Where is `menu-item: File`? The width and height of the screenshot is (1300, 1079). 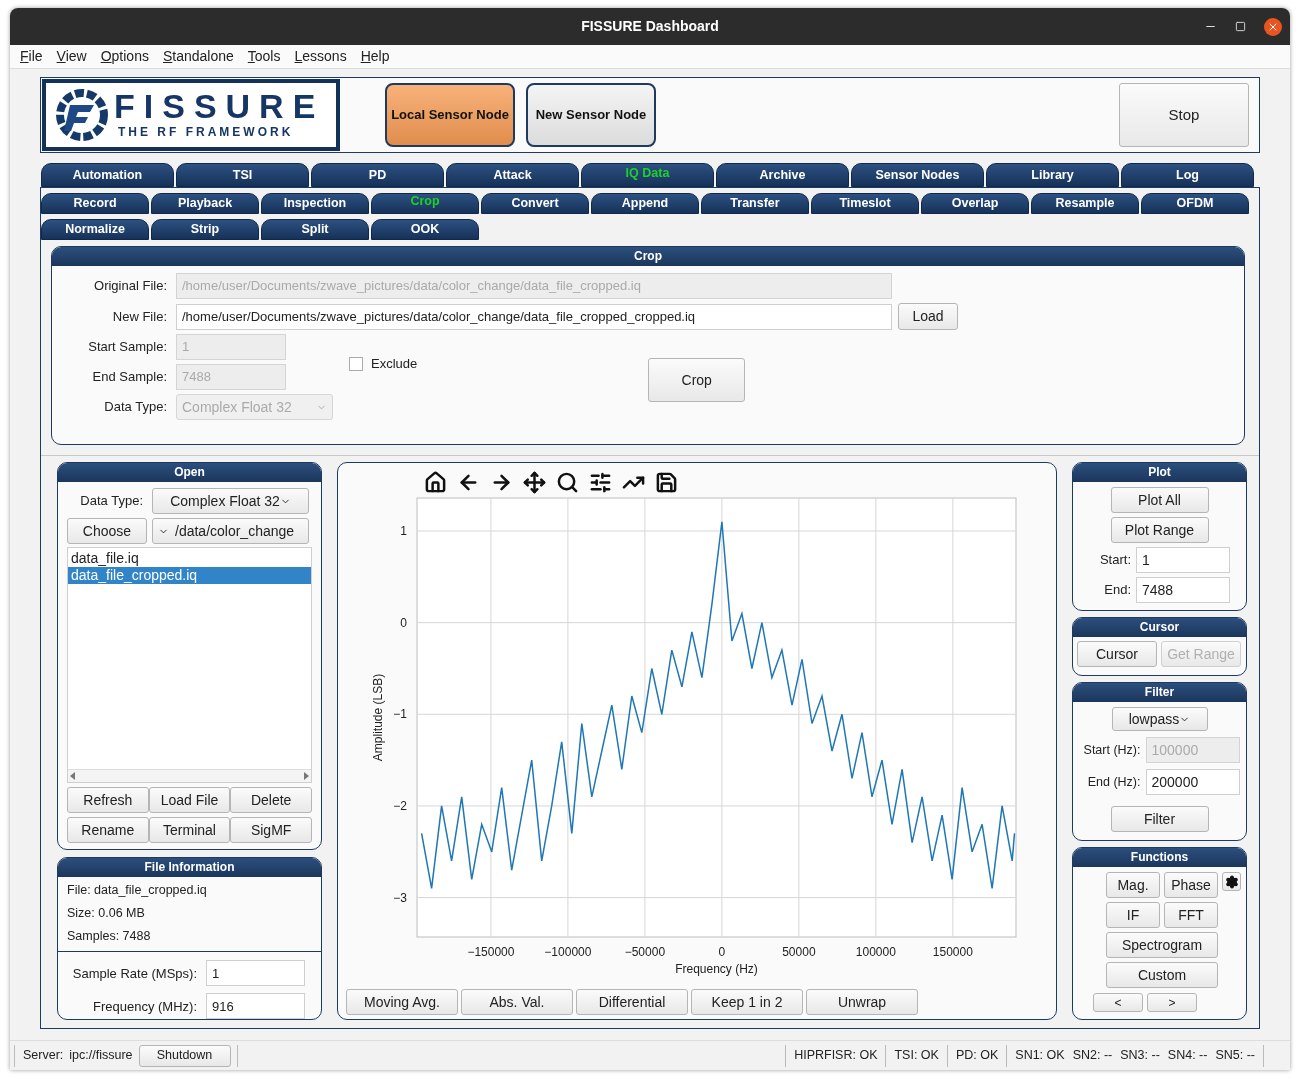
menu-item: File is located at coordinates (31, 56).